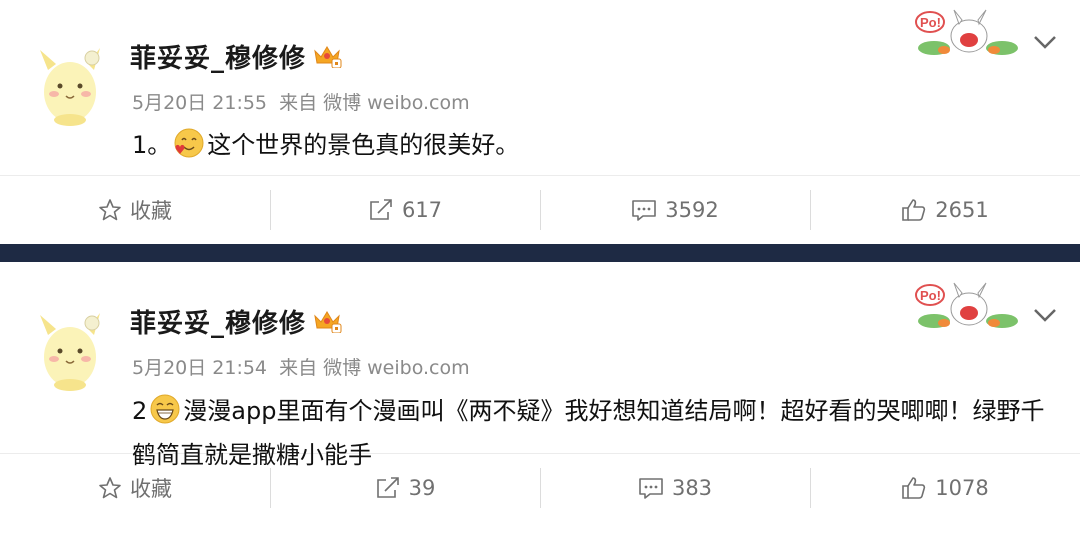  I want to click on like-button: 1078, so click(945, 488).